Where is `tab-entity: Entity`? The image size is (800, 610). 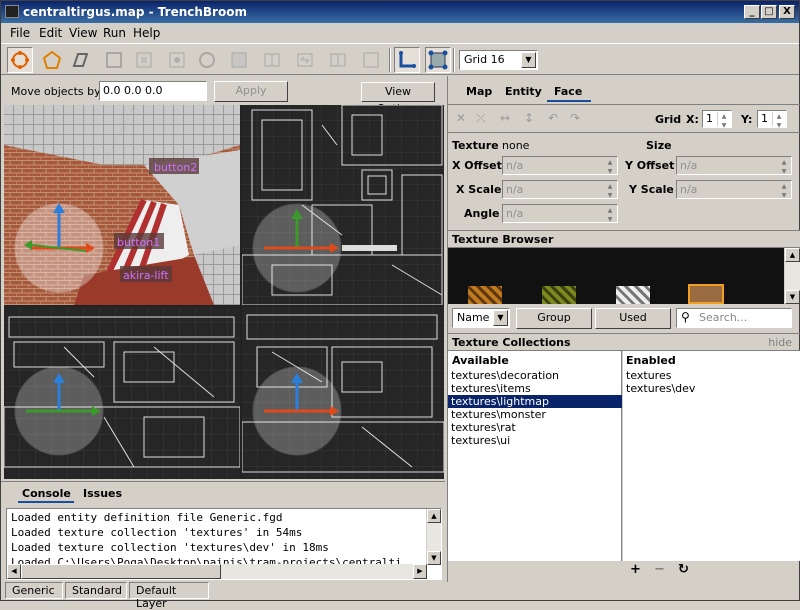
tab-entity: Entity is located at coordinates (523, 91).